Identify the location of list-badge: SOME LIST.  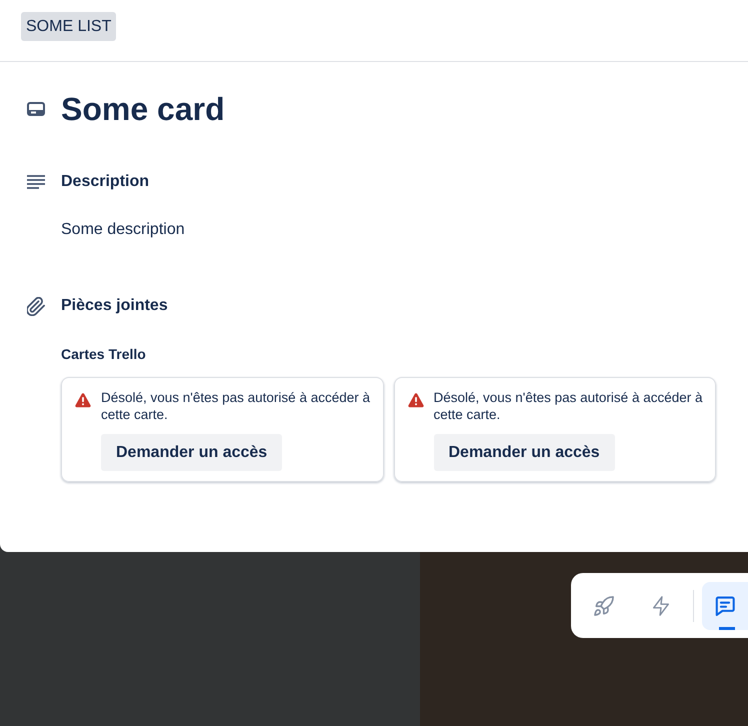
(68, 26).